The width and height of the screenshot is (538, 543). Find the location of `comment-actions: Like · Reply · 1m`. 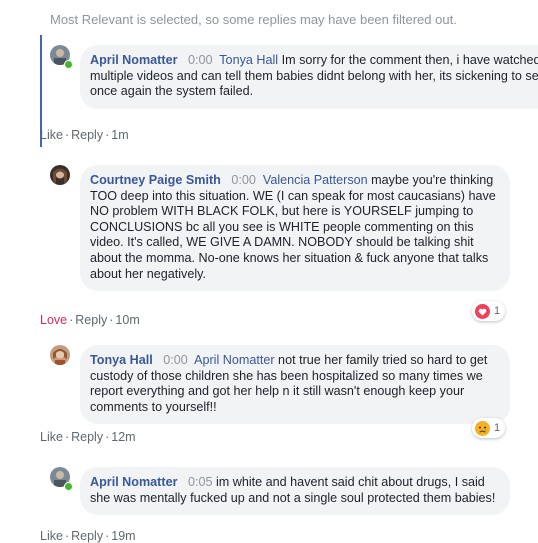

comment-actions: Like · Reply · 1m is located at coordinates (84, 135).